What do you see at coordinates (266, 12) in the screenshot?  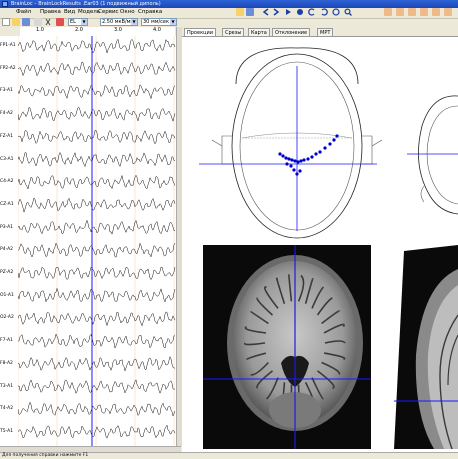 I see `back-icon` at bounding box center [266, 12].